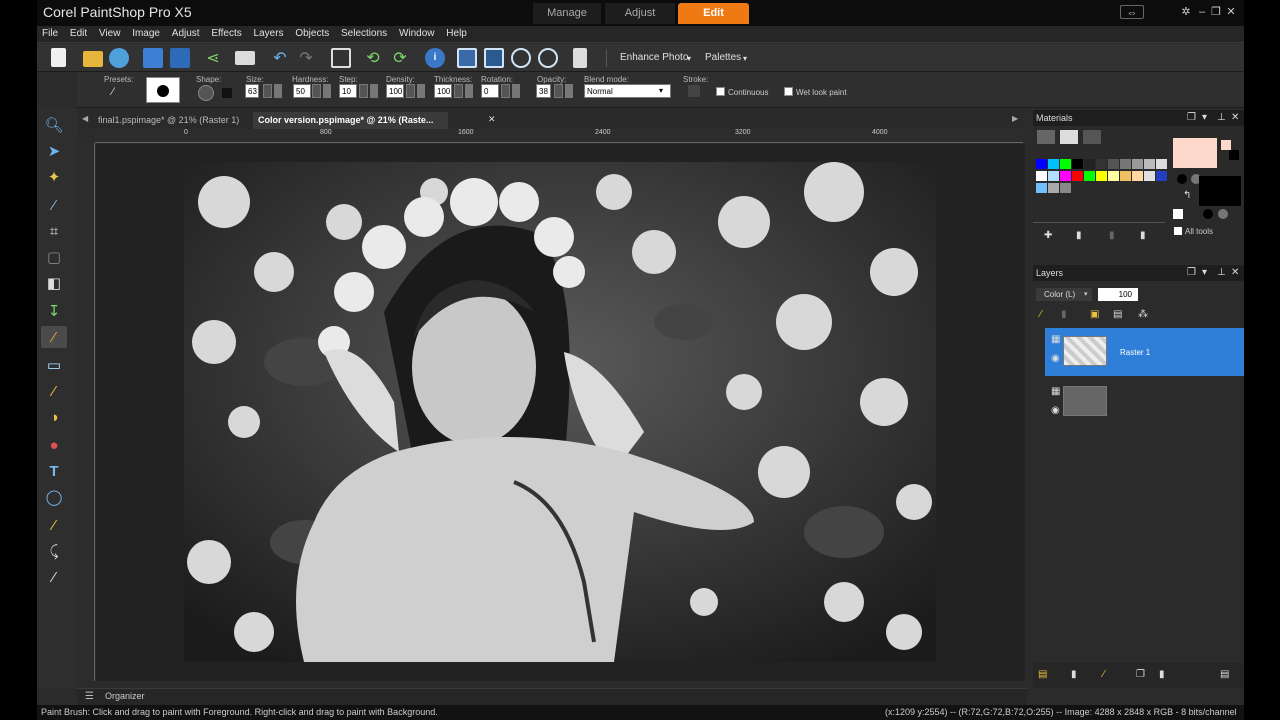 The width and height of the screenshot is (1280, 720). What do you see at coordinates (54, 231) in the screenshot?
I see `crop-tool-icon: ⌗` at bounding box center [54, 231].